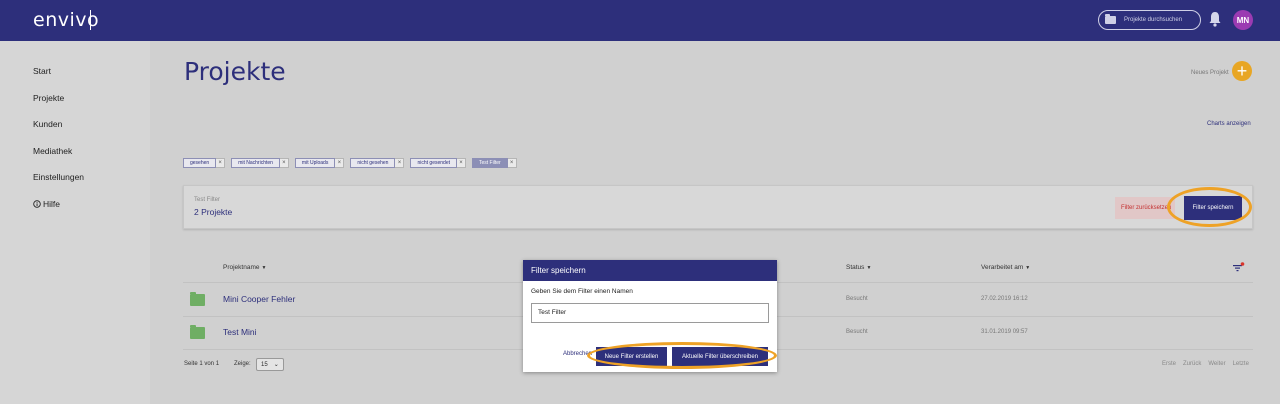  What do you see at coordinates (58, 177) in the screenshot?
I see `sidebar-item-einstellungen: Einstellungen` at bounding box center [58, 177].